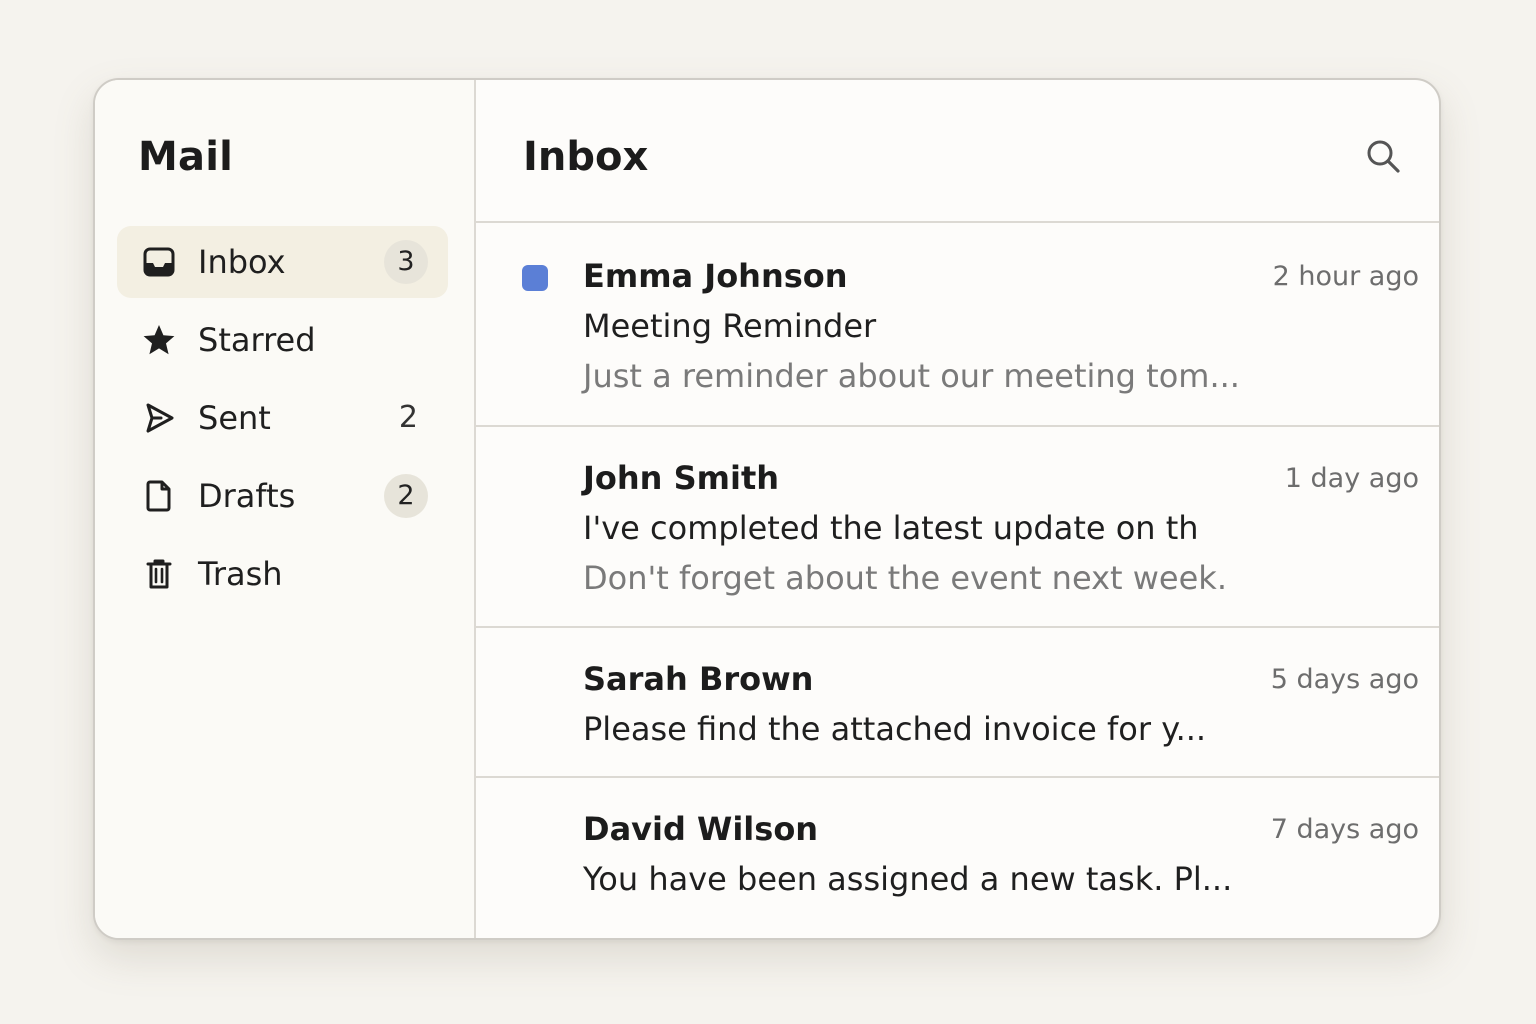 The height and width of the screenshot is (1024, 1536). What do you see at coordinates (159, 262) in the screenshot?
I see `inbox-icon` at bounding box center [159, 262].